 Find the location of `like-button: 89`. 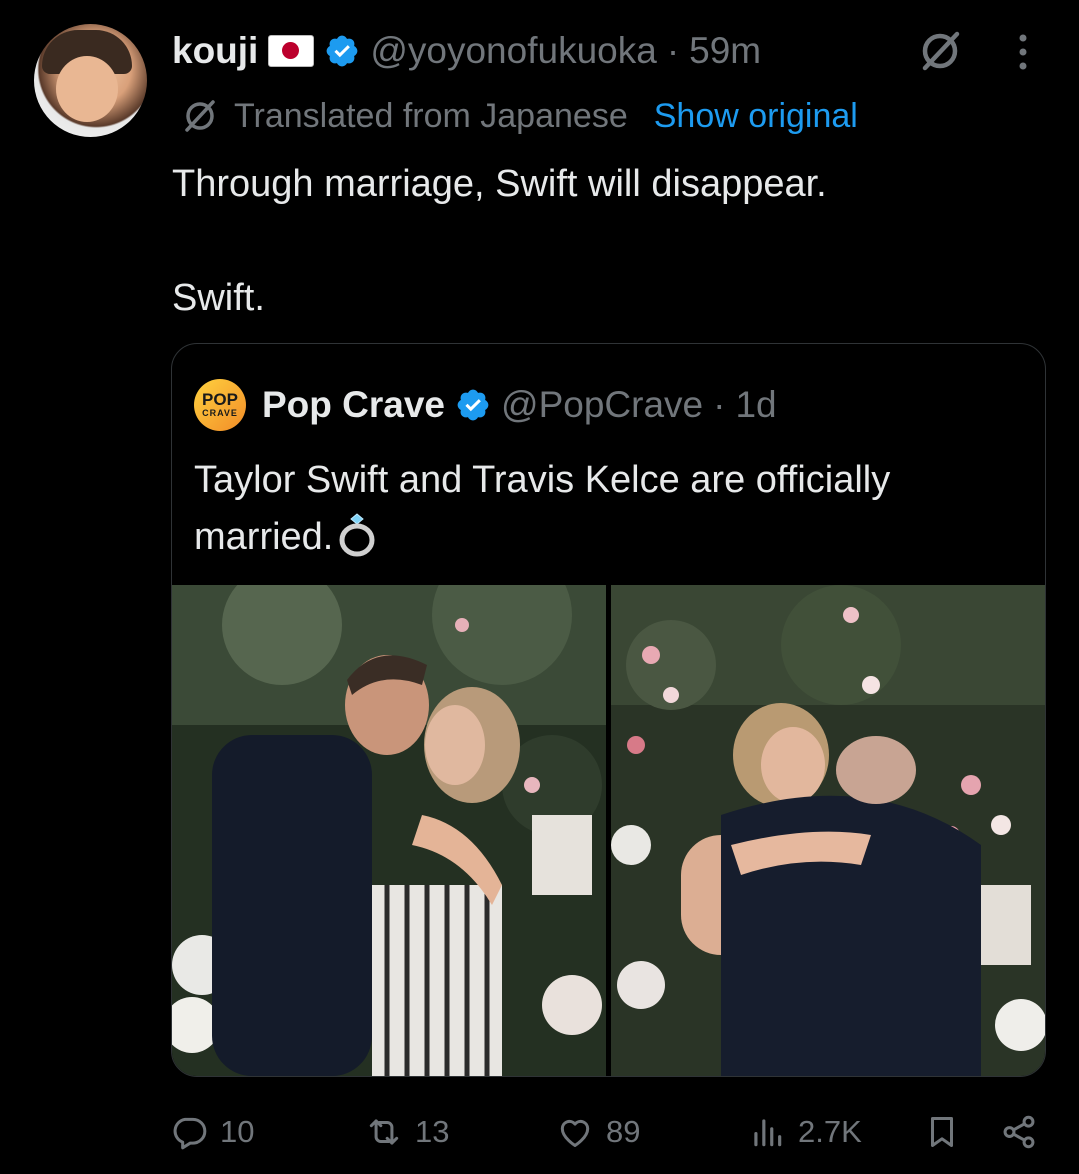

like-button: 89 is located at coordinates (598, 1132).